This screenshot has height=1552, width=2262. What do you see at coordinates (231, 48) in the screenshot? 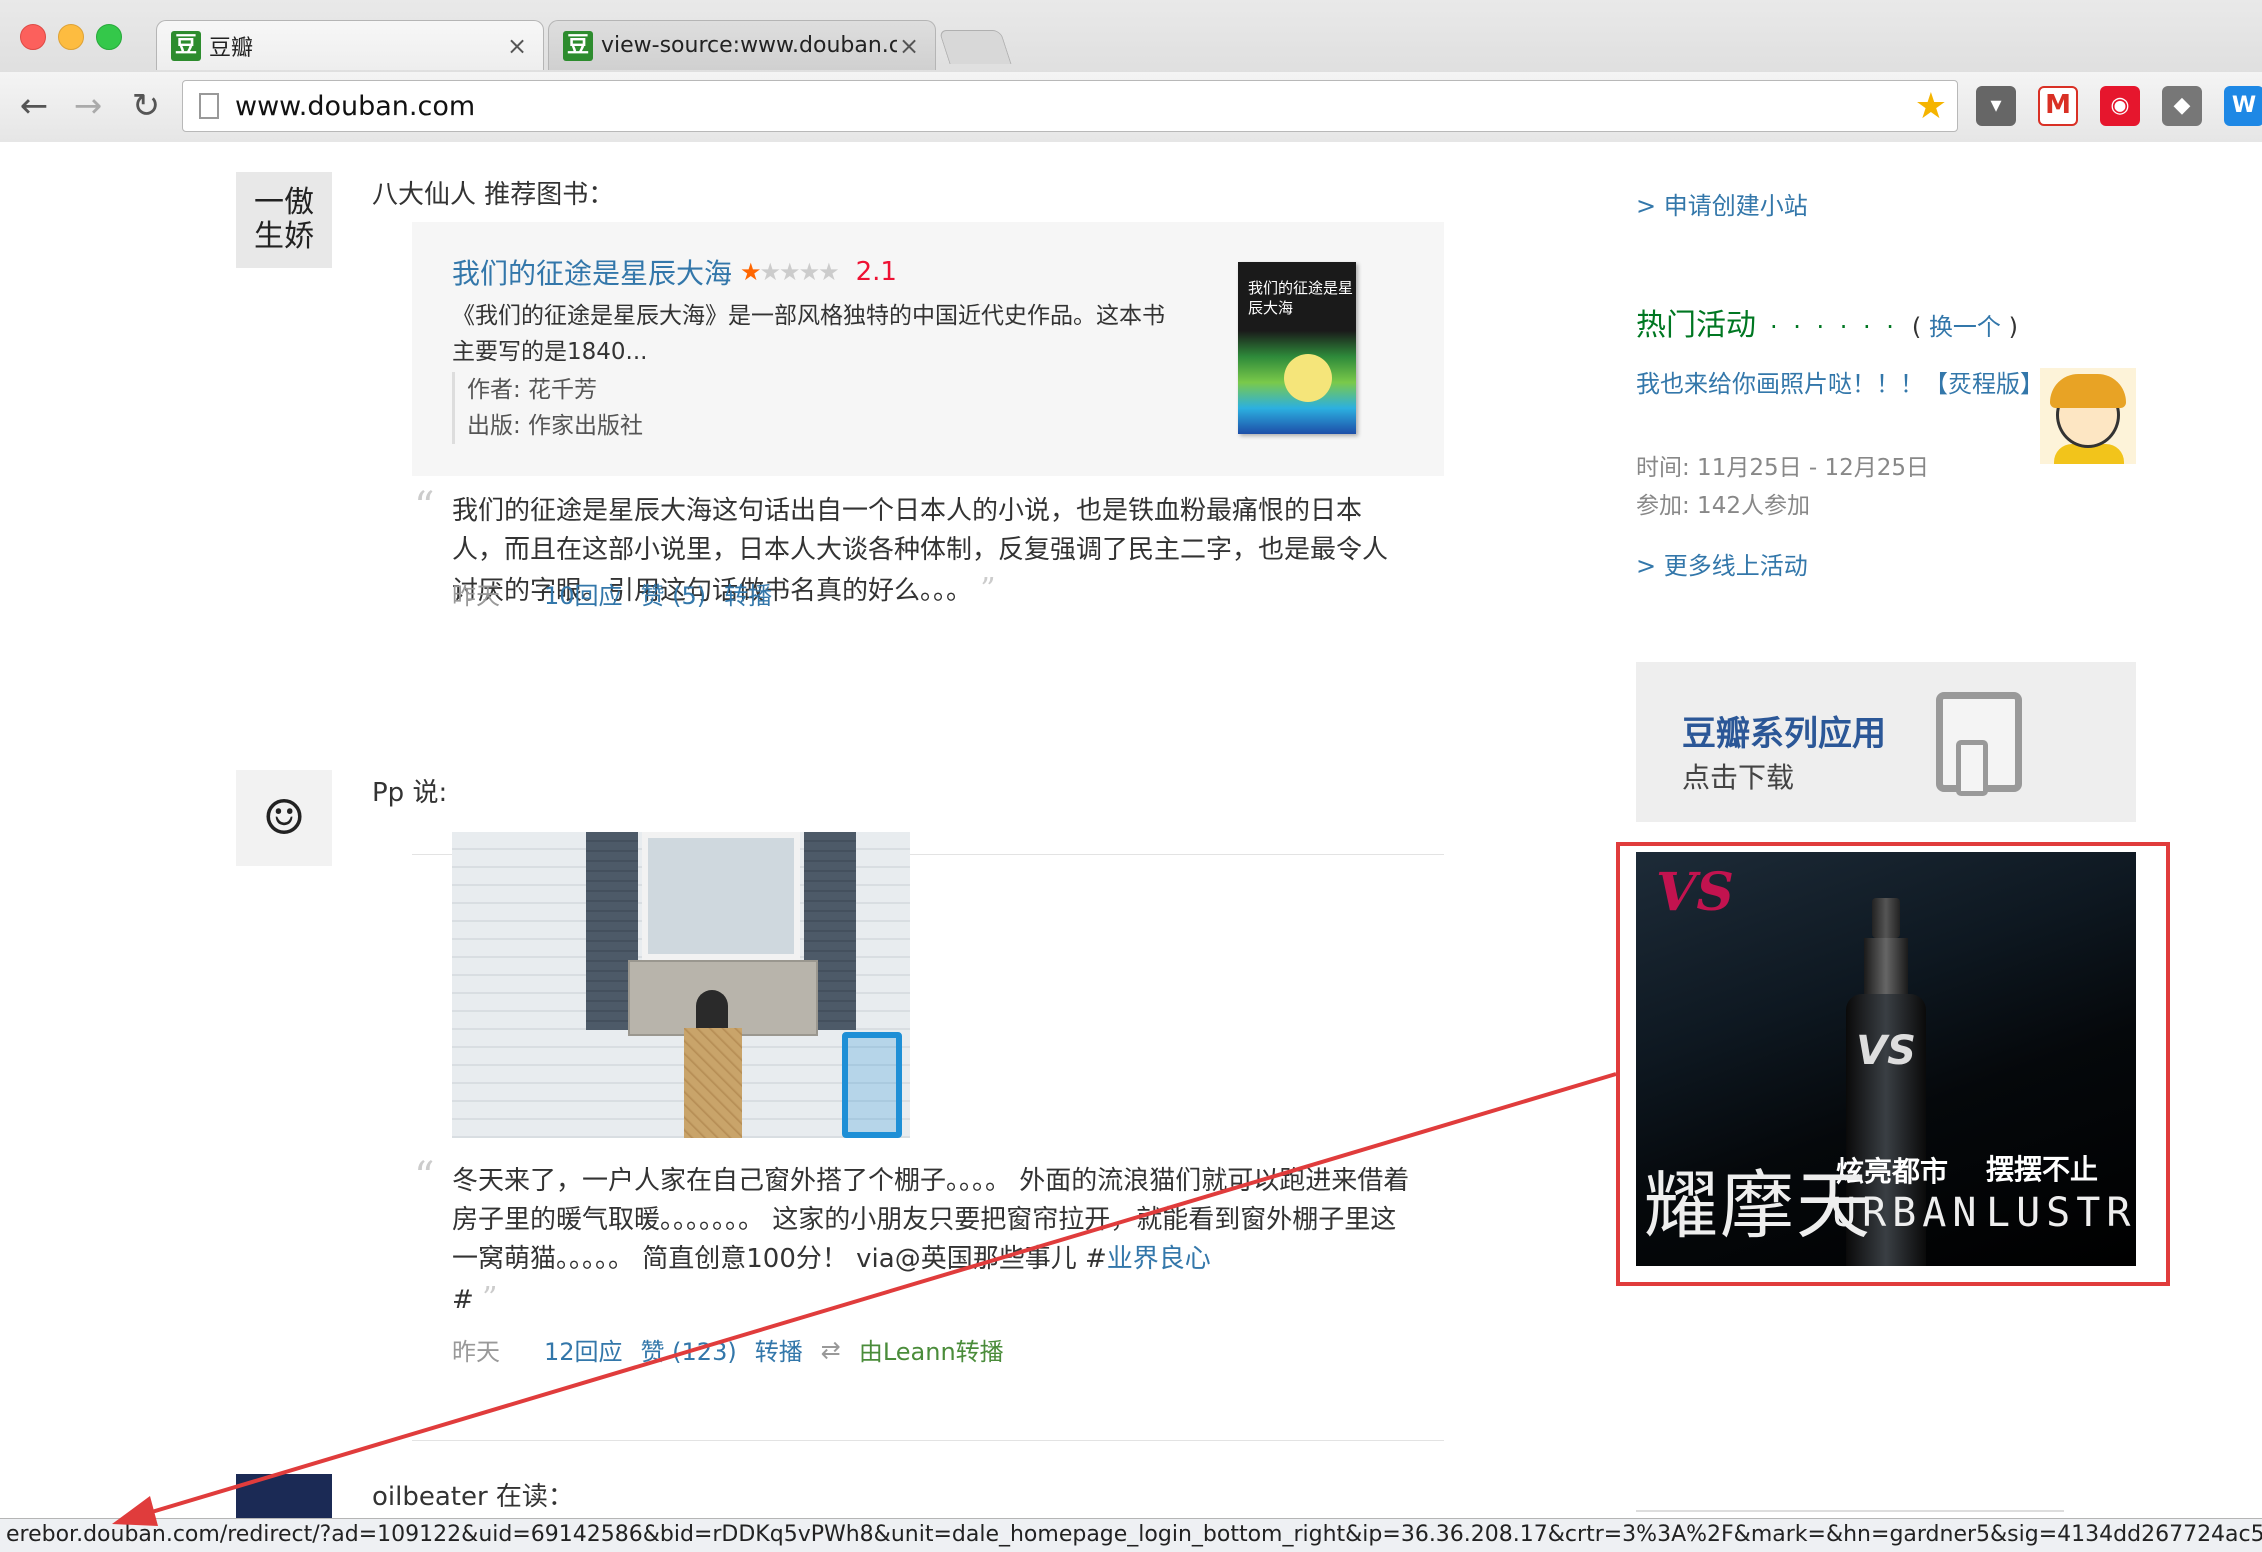
I see `tab-title: 豆瓣` at bounding box center [231, 48].